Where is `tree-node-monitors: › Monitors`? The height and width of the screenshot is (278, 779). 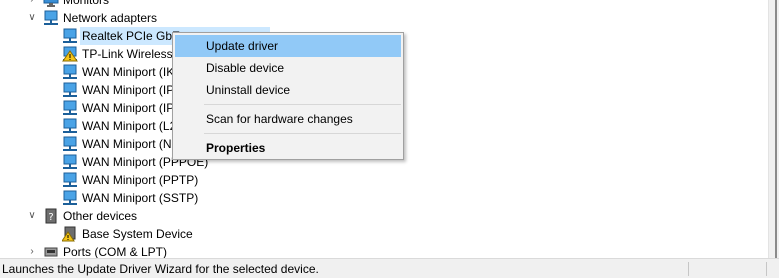 tree-node-monitors: › Monitors is located at coordinates (300, 4).